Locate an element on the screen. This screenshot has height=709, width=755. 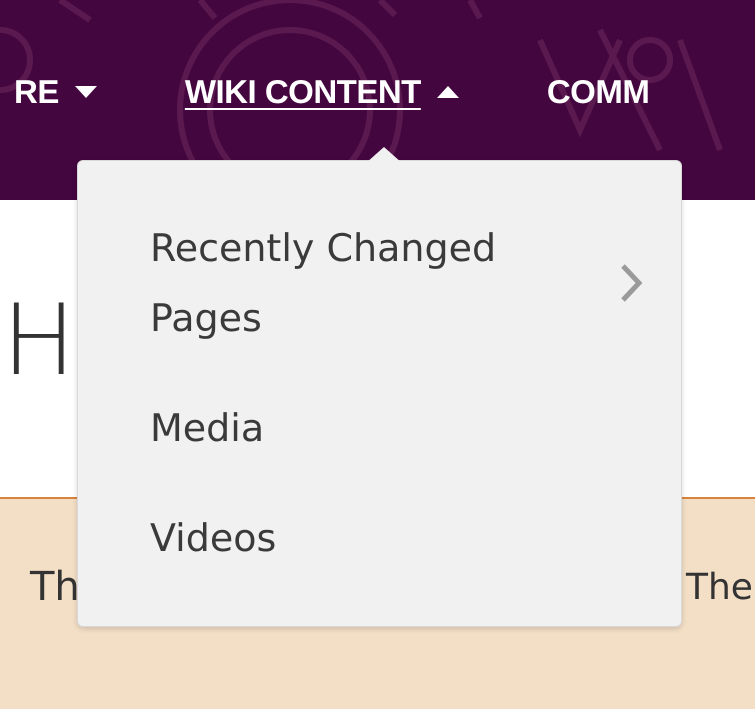
nav-link: WIKI CONTENT is located at coordinates (302, 92).